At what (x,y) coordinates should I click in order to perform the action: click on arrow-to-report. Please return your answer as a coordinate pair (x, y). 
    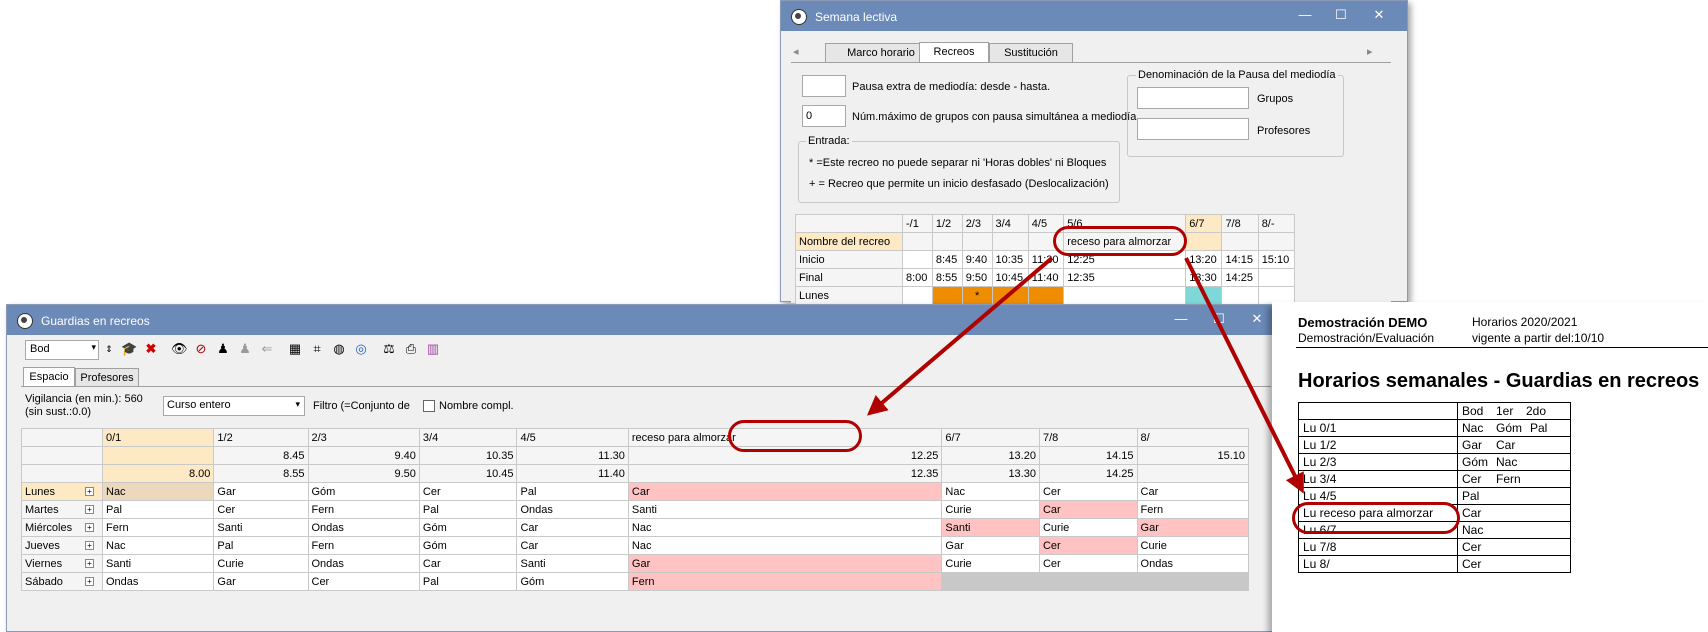
    Looking at the image, I should click on (1244, 375).